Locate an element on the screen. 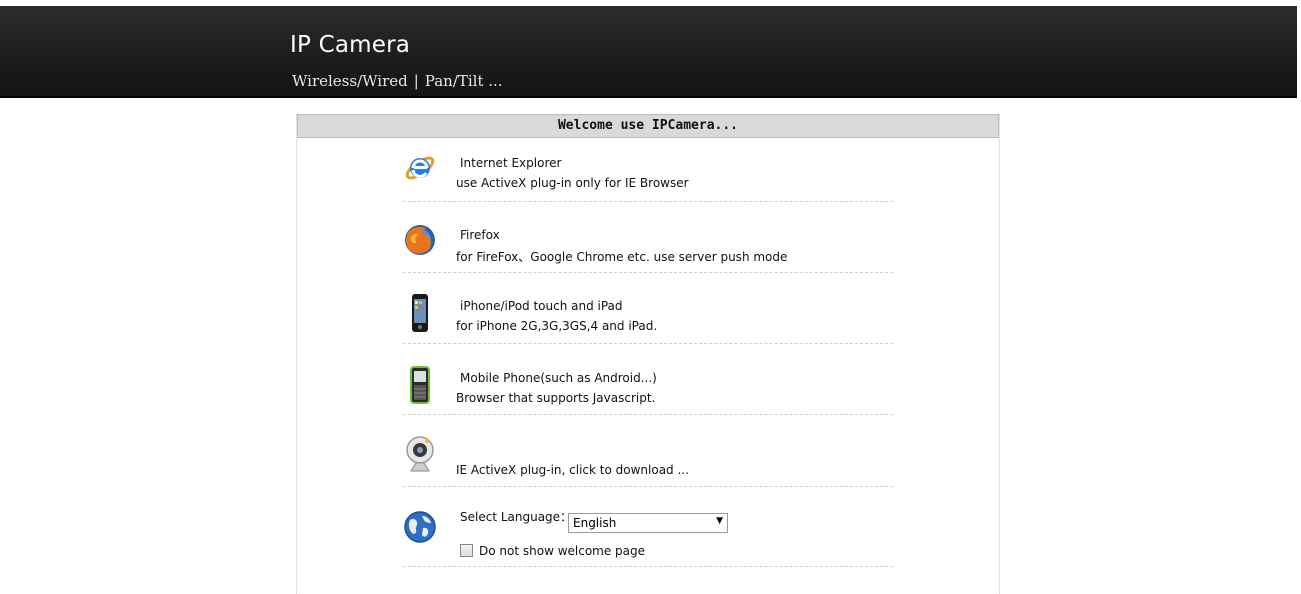  option-description: use ActiveX plug-in only for IE Browser is located at coordinates (572, 183).